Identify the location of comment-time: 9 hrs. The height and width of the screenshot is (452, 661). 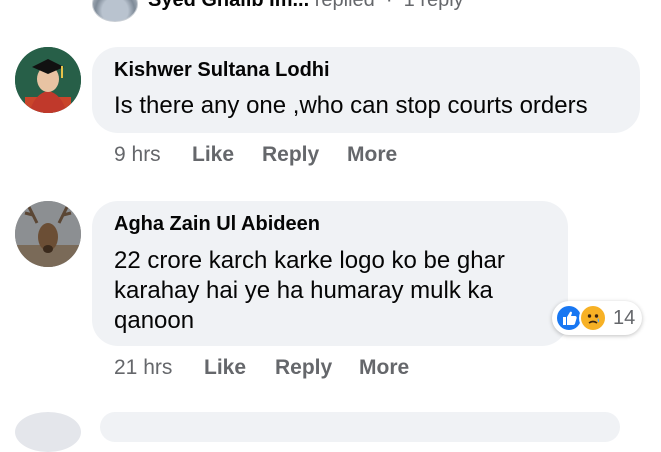
(137, 154).